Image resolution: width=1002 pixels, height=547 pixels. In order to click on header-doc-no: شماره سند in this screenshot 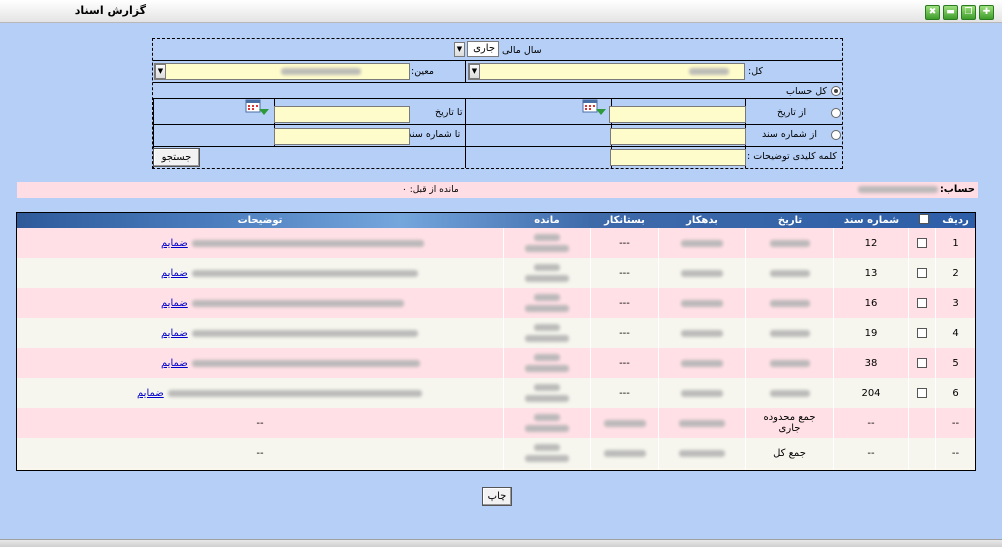, I will do `click(871, 220)`.